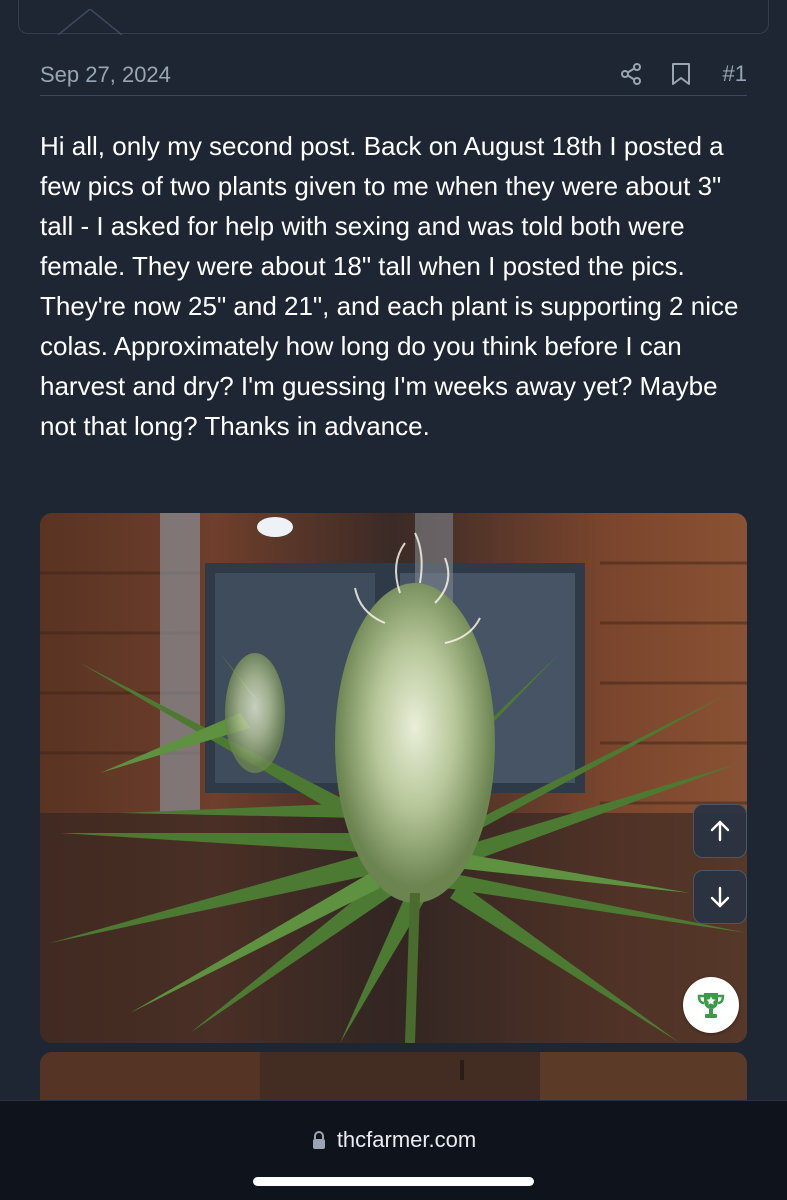  I want to click on arrow-down-icon, so click(720, 897).